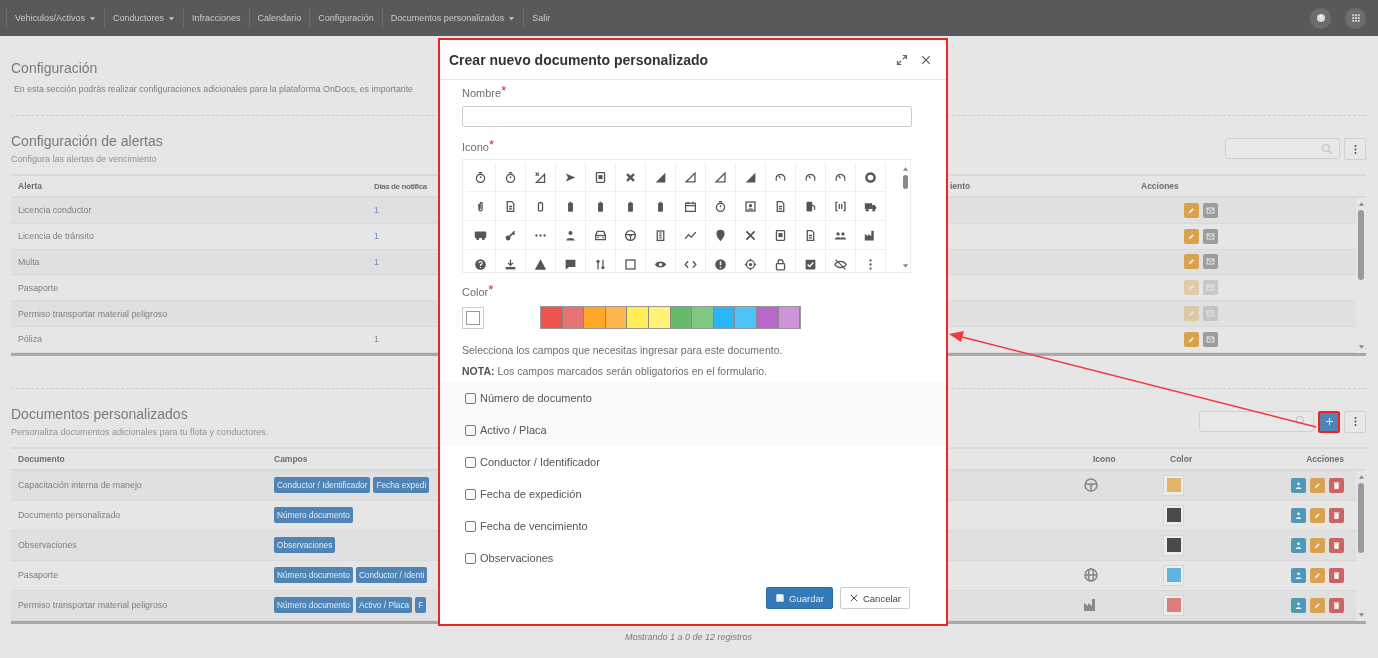 The height and width of the screenshot is (658, 1378). What do you see at coordinates (1355, 18) in the screenshot?
I see `apps-button` at bounding box center [1355, 18].